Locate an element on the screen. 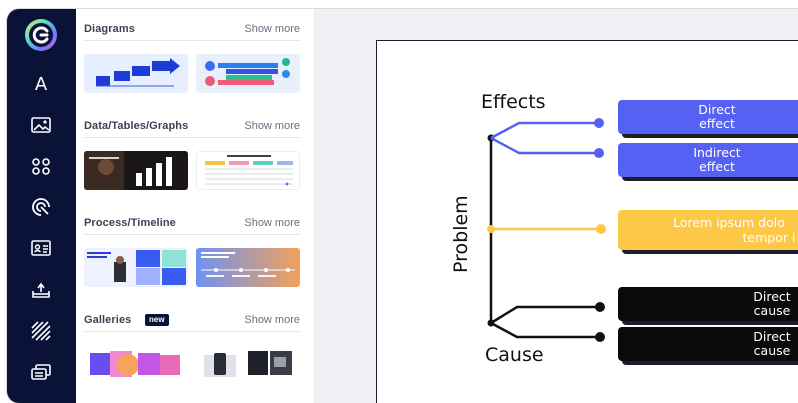 The width and height of the screenshot is (798, 403). box-text-line: Indirect is located at coordinates (716, 152).